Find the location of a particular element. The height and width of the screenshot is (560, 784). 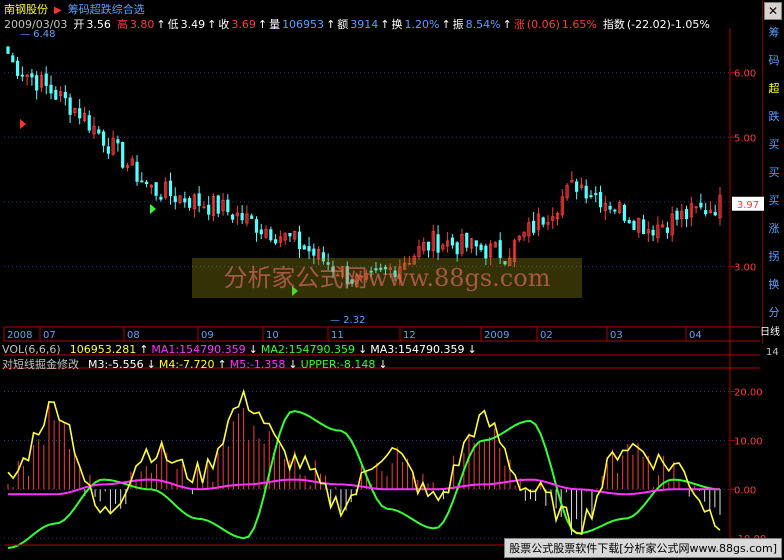

price-tick-label: 5.00 is located at coordinates (745, 138).